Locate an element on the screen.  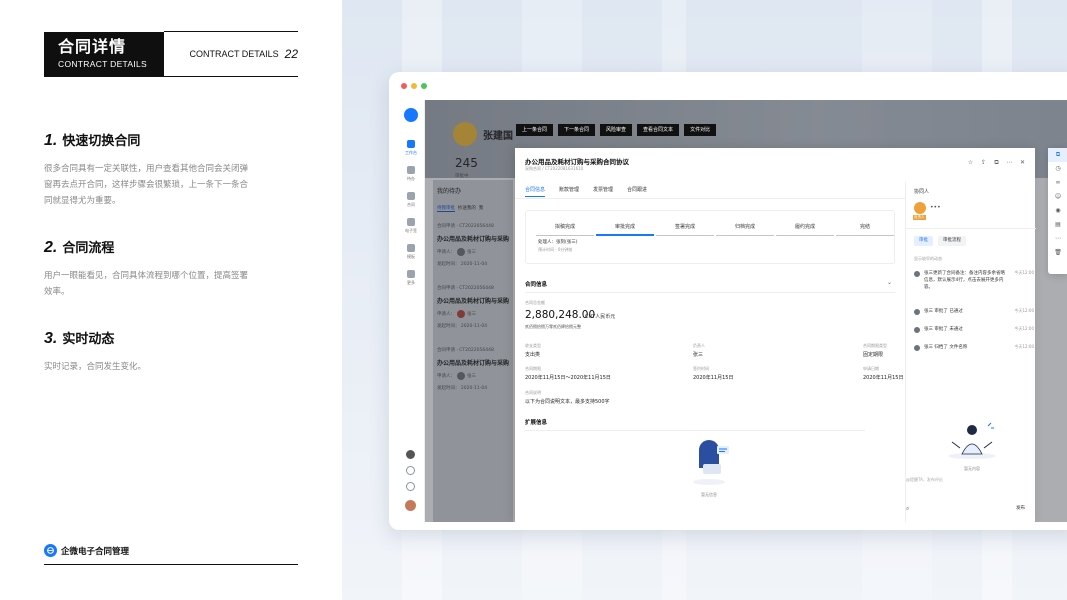
copy-icon: ⧉ is located at coordinates (1057, 155).